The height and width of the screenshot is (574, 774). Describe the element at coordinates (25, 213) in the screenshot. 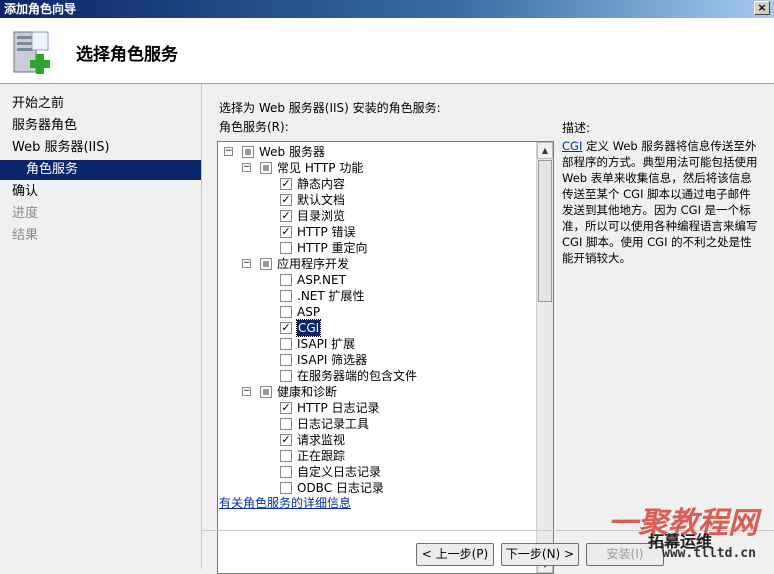

I see `nav-item-progress: 进度` at that location.